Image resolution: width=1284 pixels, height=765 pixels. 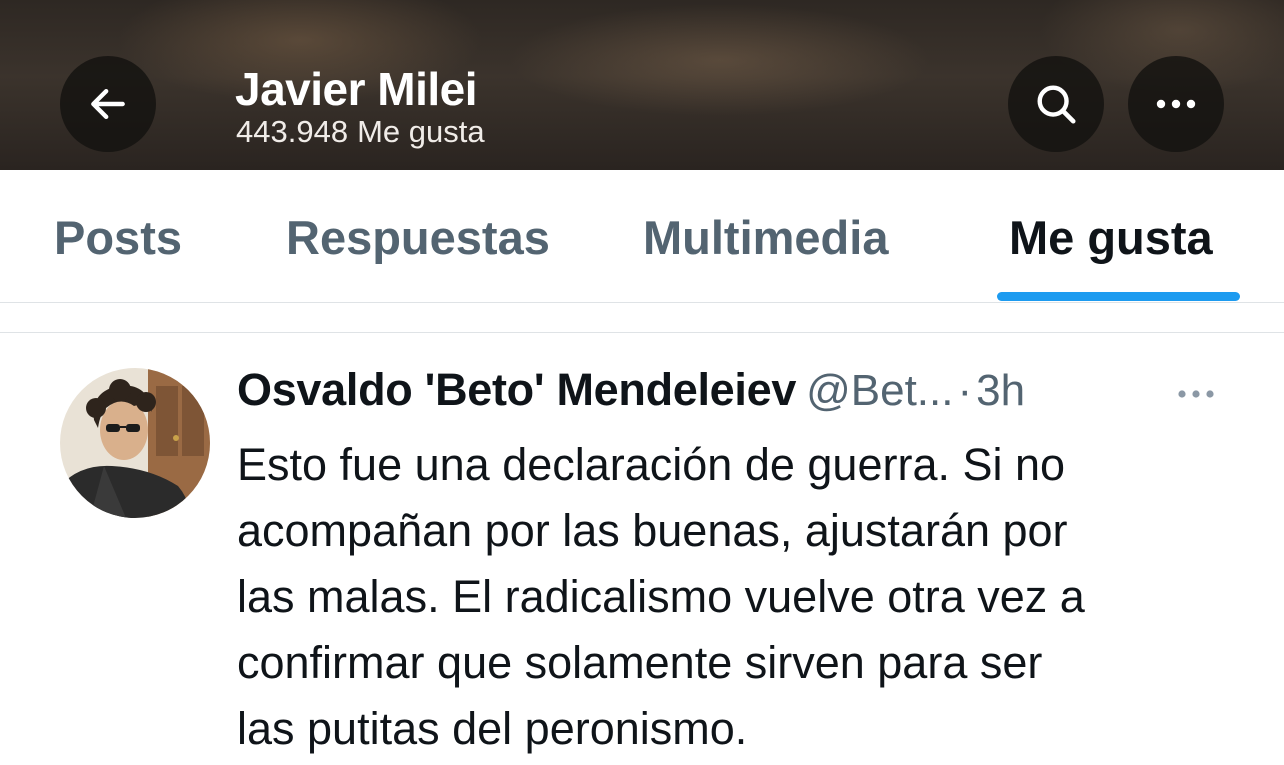 I want to click on back-arrow-icon, so click(x=108, y=104).